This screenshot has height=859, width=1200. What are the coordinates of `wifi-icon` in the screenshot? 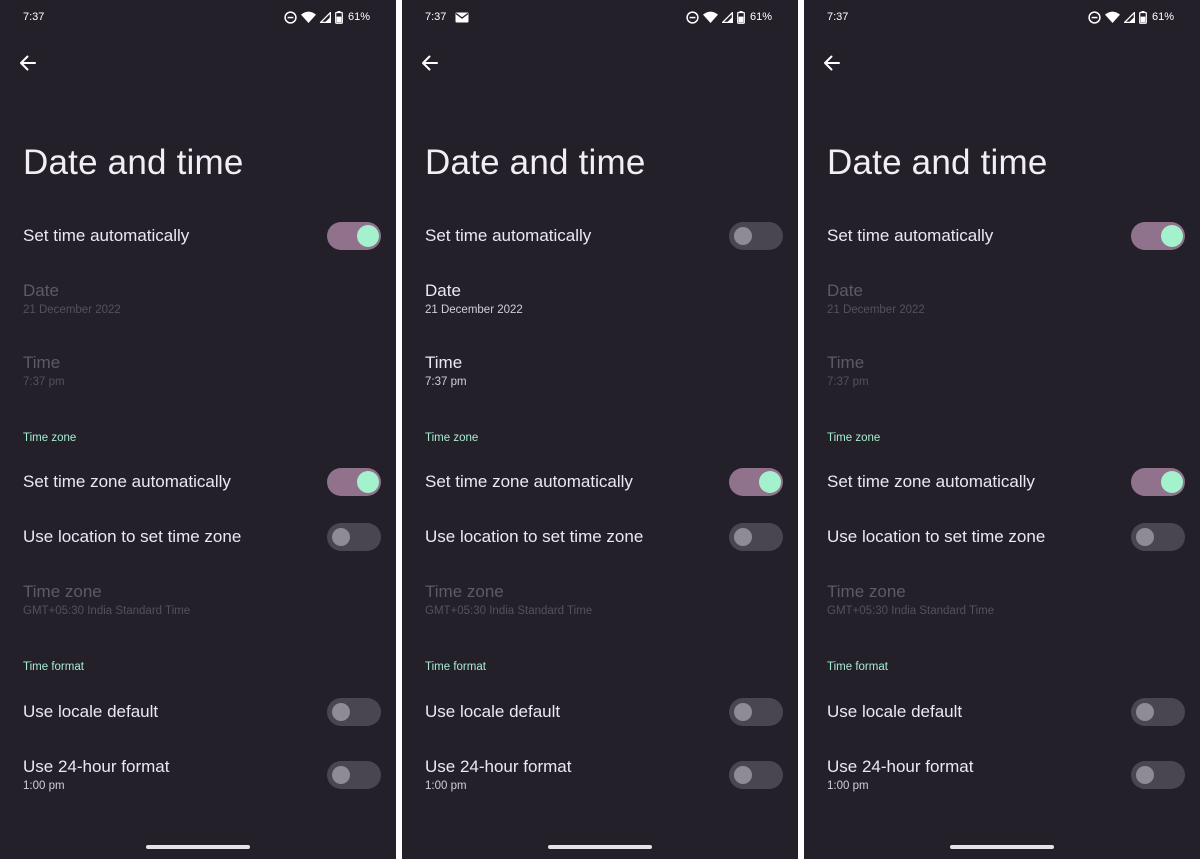 It's located at (308, 17).